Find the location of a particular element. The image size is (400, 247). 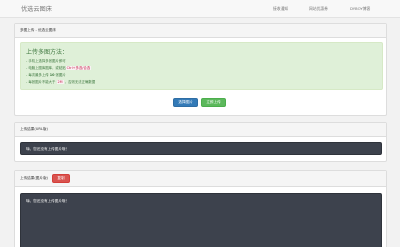

tip-size-highlight: 2M is located at coordinates (60, 82).